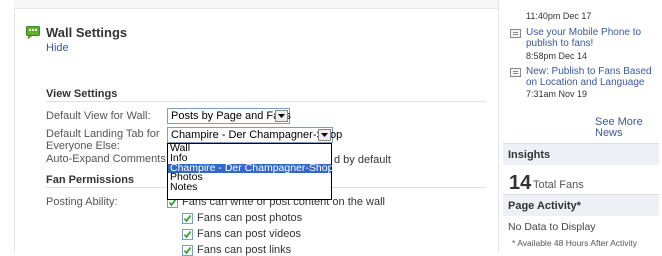 This screenshot has height=256, width=662. Describe the element at coordinates (628, 128) in the screenshot. I see `see-more-news-link: See More News` at that location.